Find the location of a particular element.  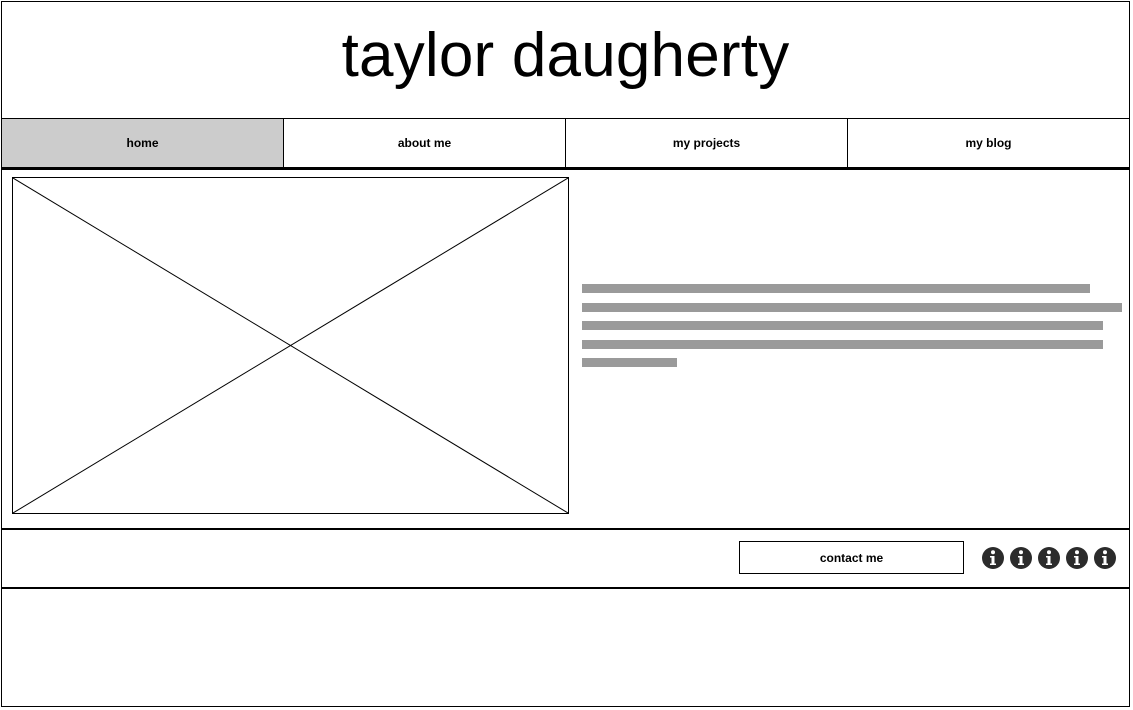

nav-item-home: home is located at coordinates (143, 143).